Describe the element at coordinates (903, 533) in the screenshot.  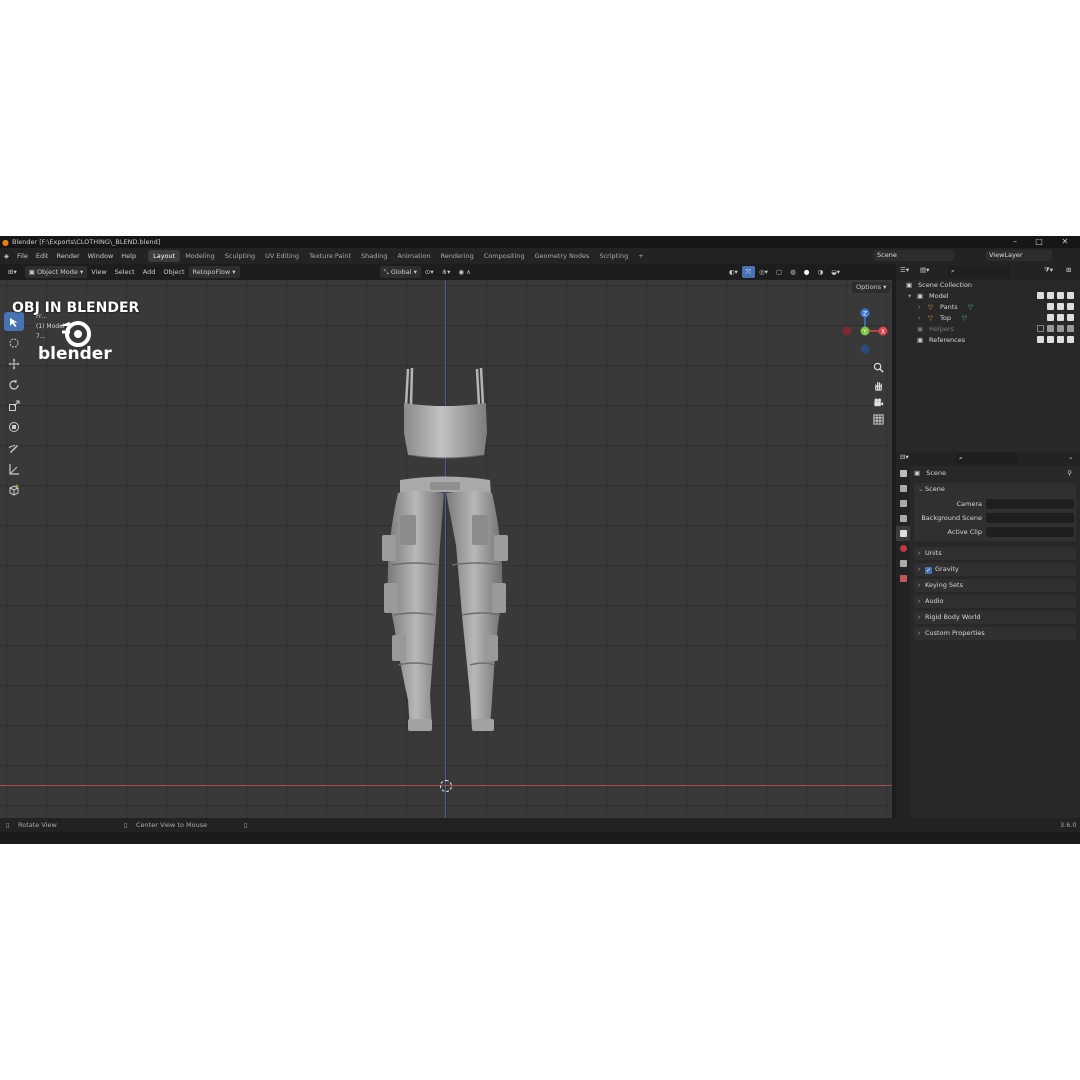
I see `scene-tab` at that location.